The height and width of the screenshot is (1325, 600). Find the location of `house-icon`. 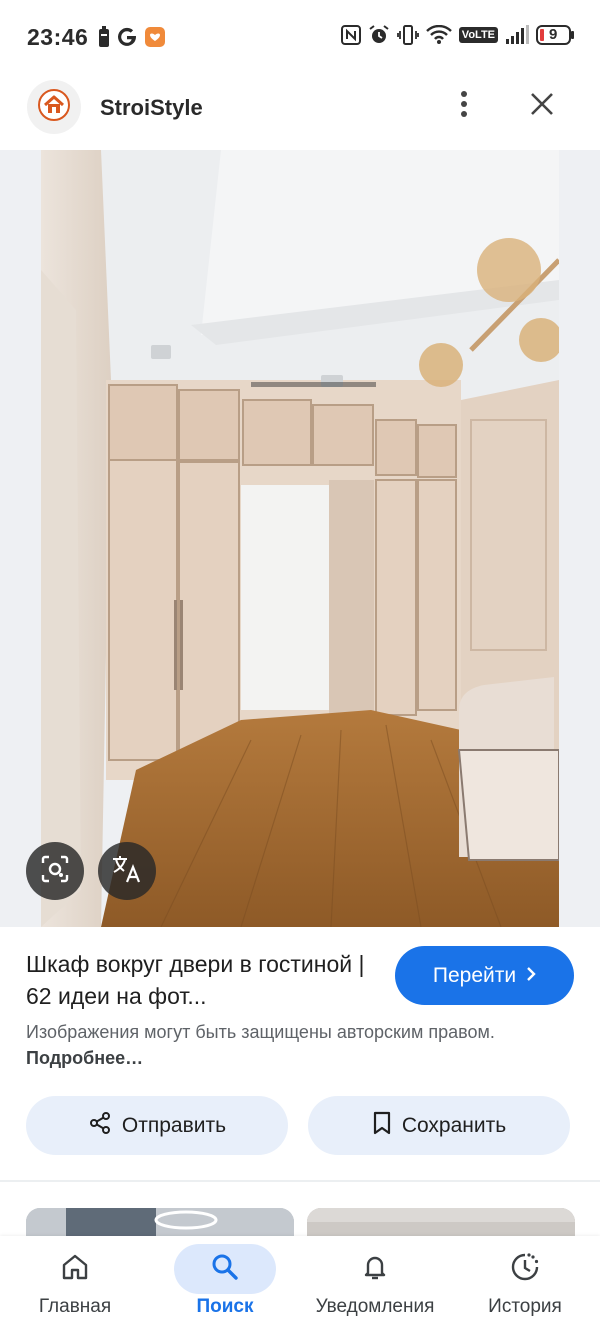

house-icon is located at coordinates (54, 107).